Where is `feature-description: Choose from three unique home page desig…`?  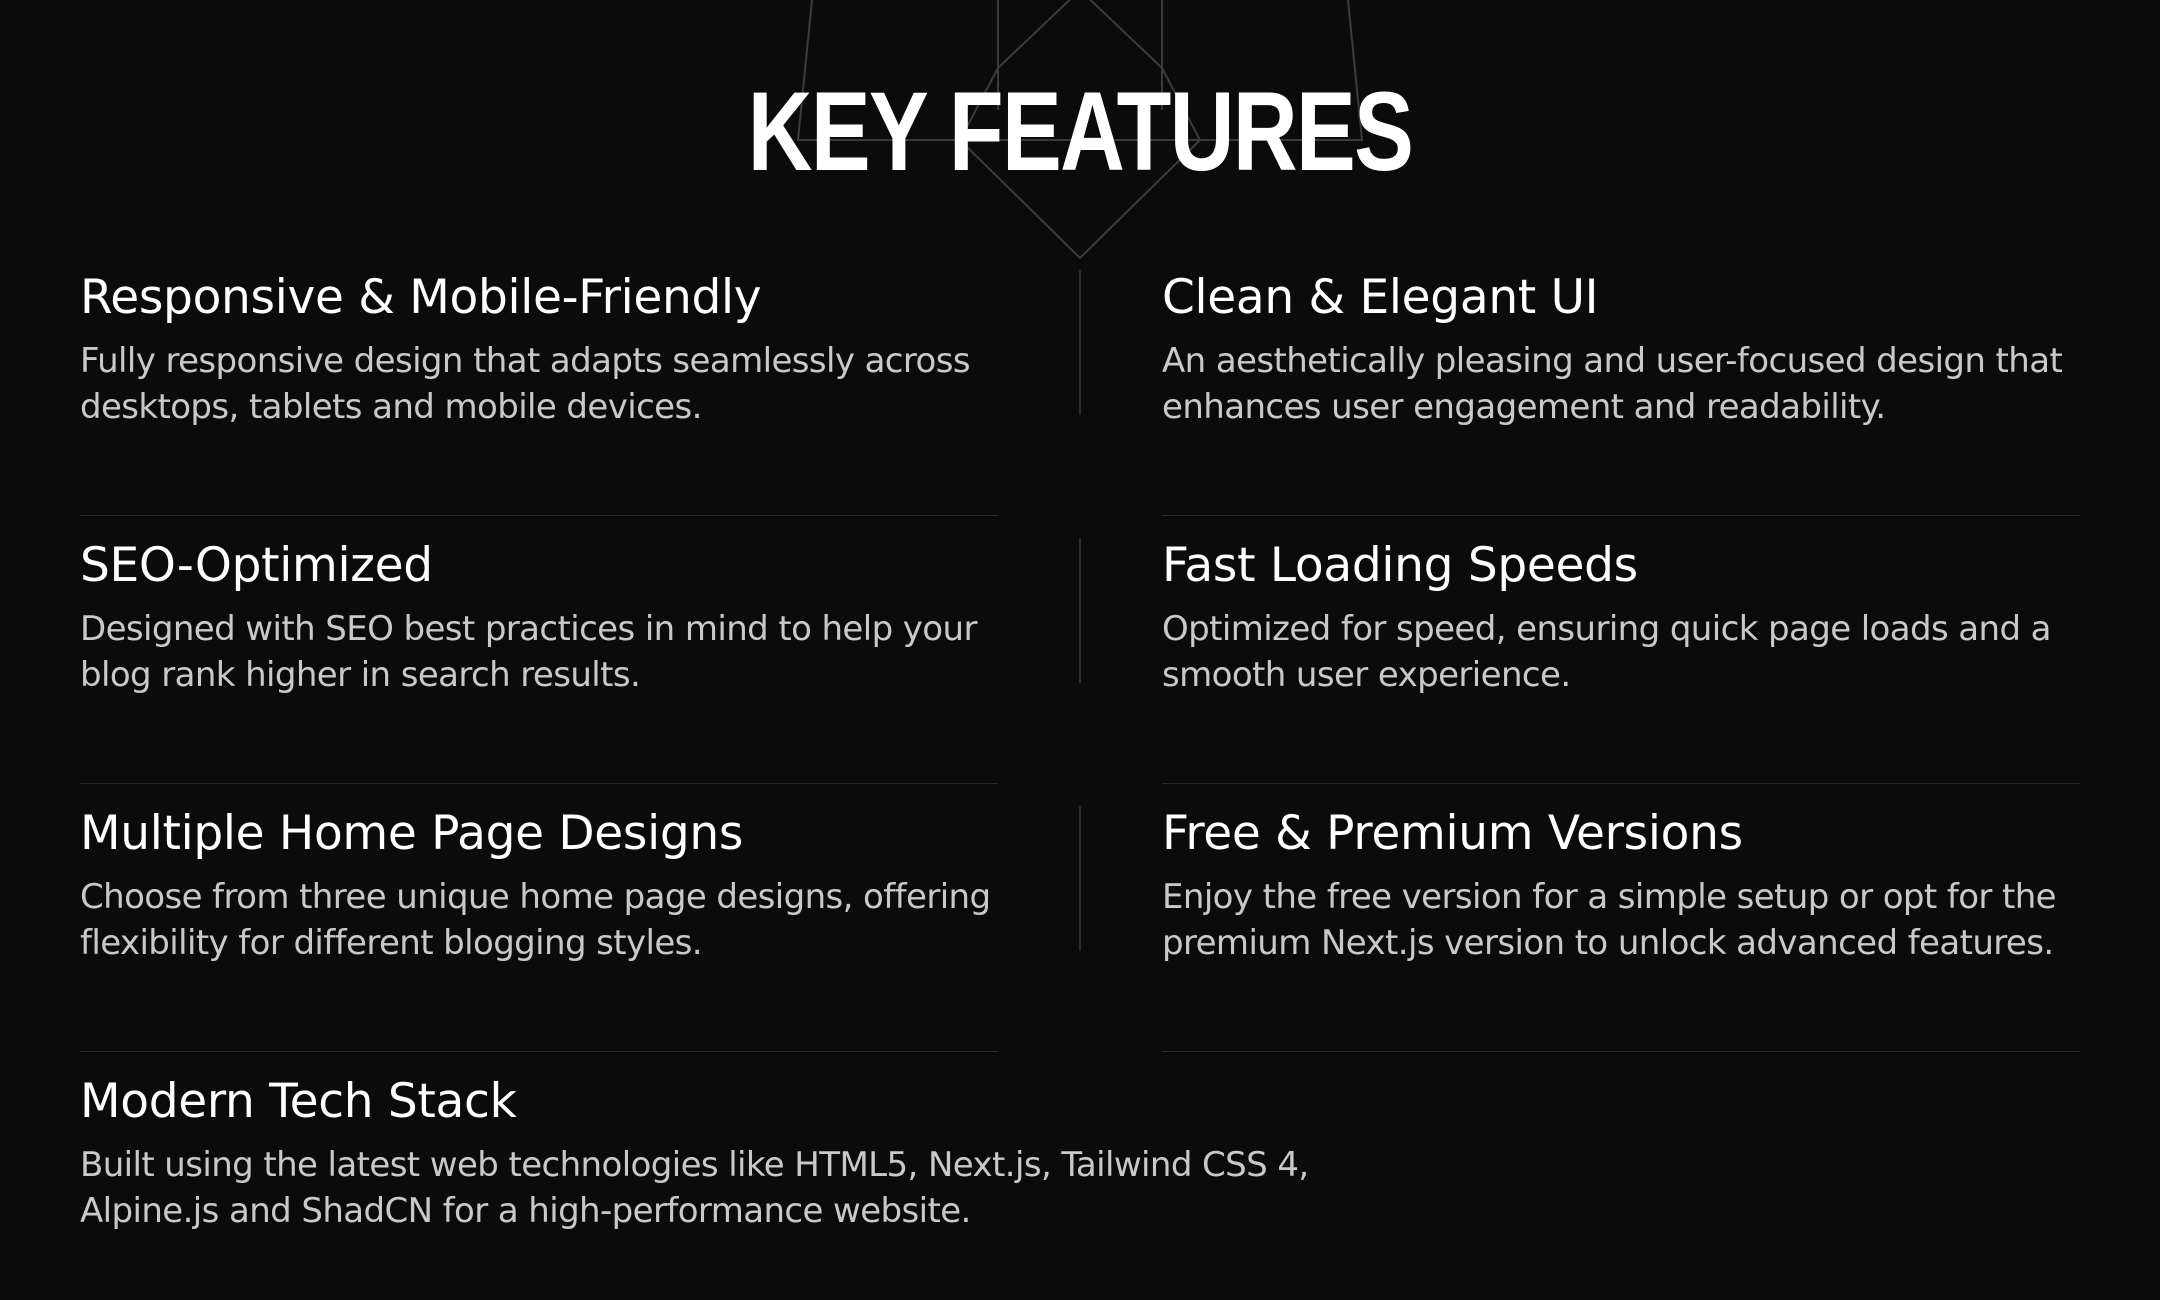
feature-description: Choose from three unique home page desig… is located at coordinates (535, 920).